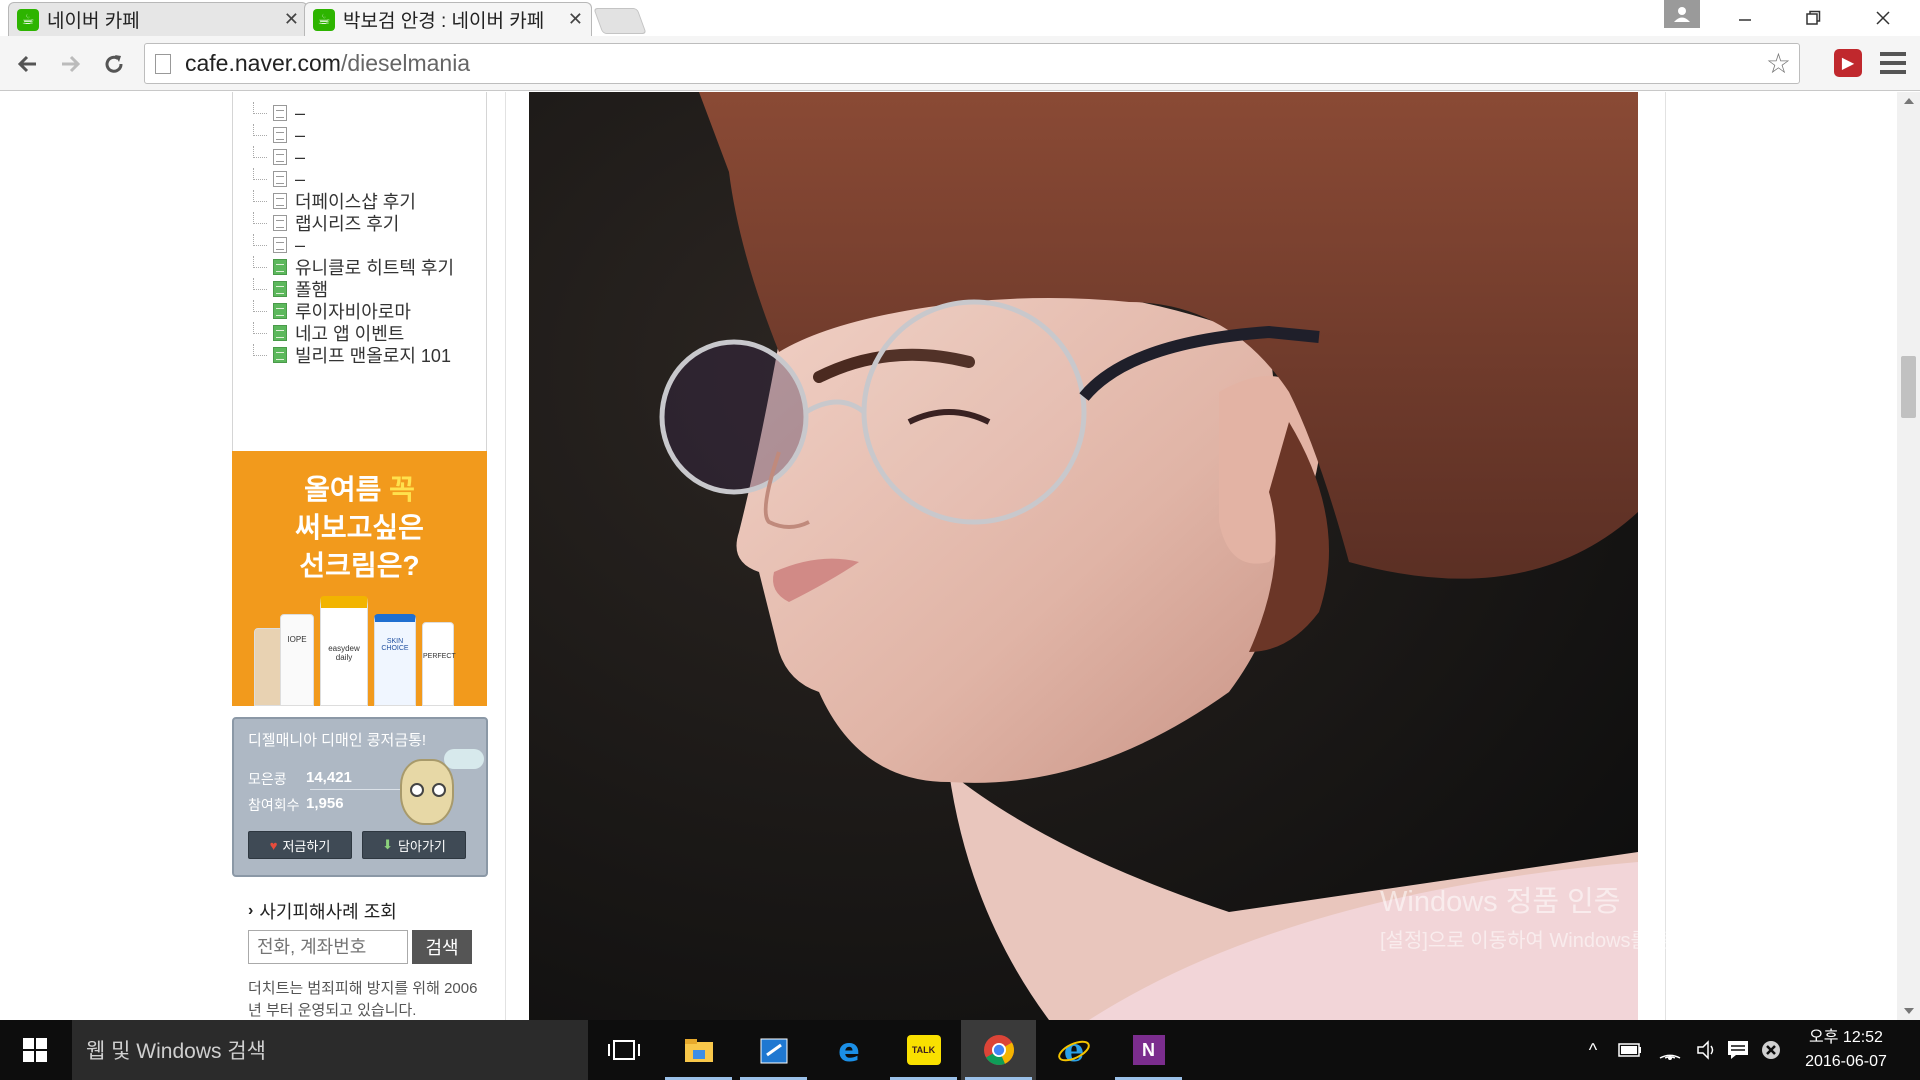 This screenshot has width=1920, height=1080. Describe the element at coordinates (414, 845) in the screenshot. I see `take-button: ⬇ 담아가기` at that location.